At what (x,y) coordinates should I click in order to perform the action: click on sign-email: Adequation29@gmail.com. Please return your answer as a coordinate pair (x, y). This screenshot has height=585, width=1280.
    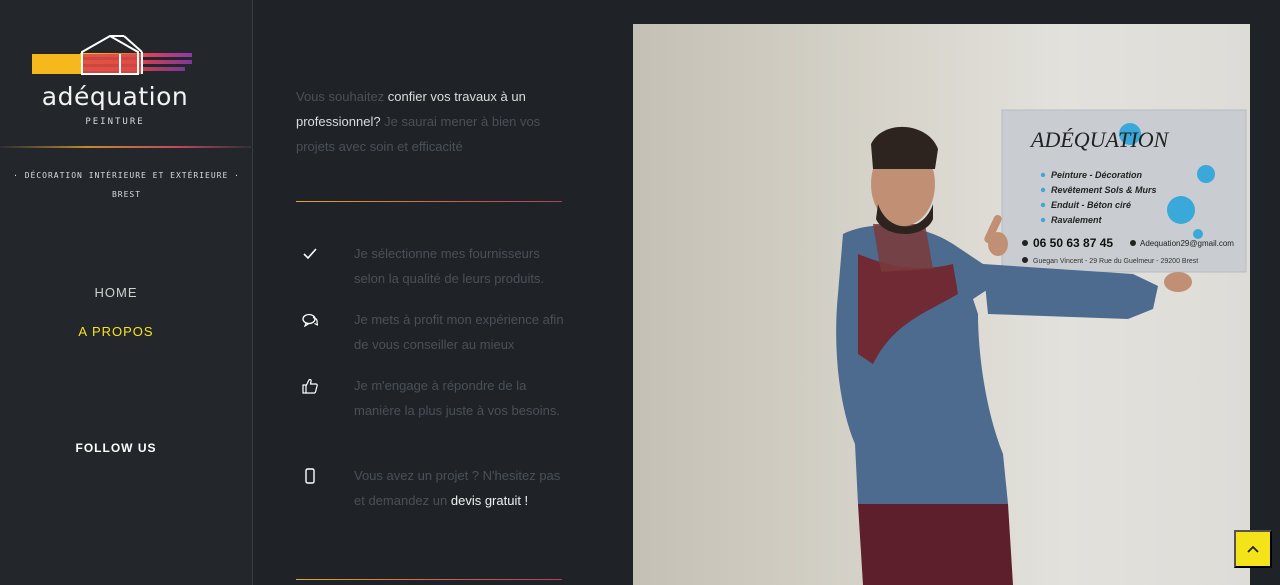
    Looking at the image, I should click on (1187, 243).